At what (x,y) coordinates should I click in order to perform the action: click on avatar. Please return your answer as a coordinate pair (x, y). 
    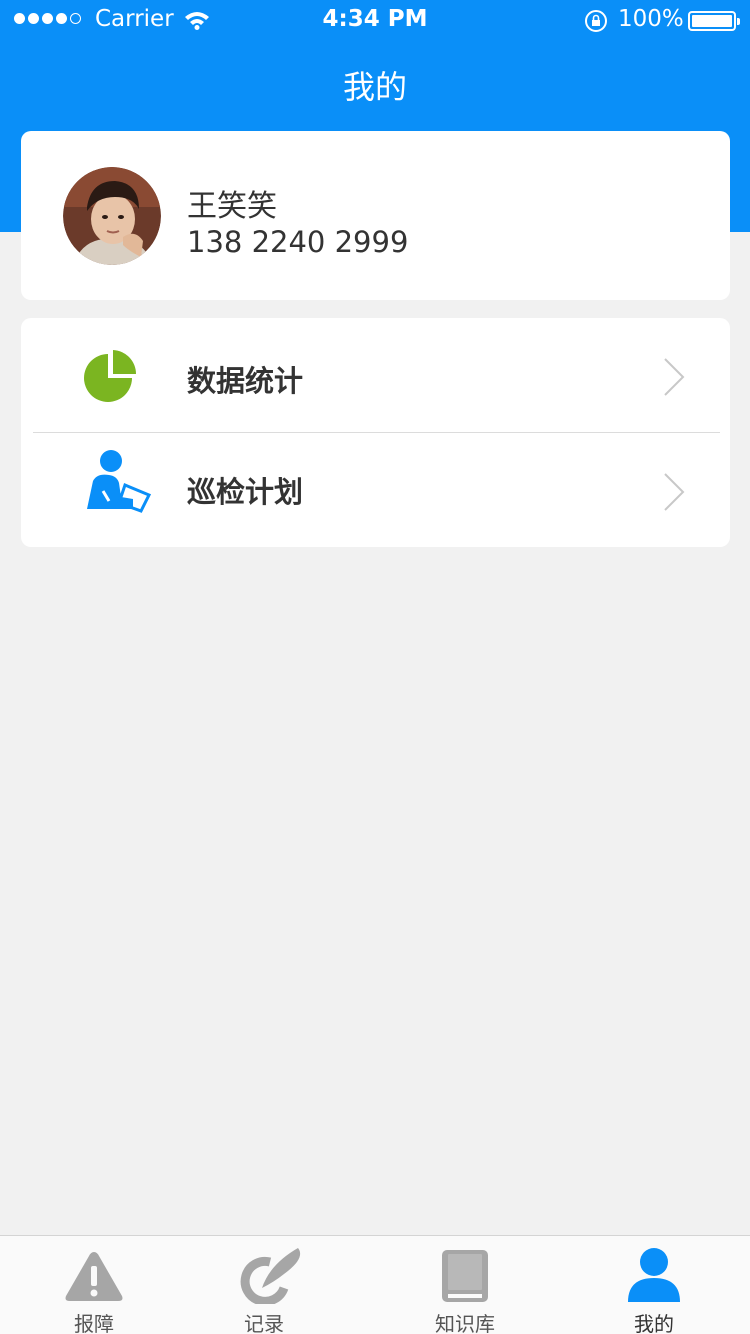
    Looking at the image, I should click on (112, 216).